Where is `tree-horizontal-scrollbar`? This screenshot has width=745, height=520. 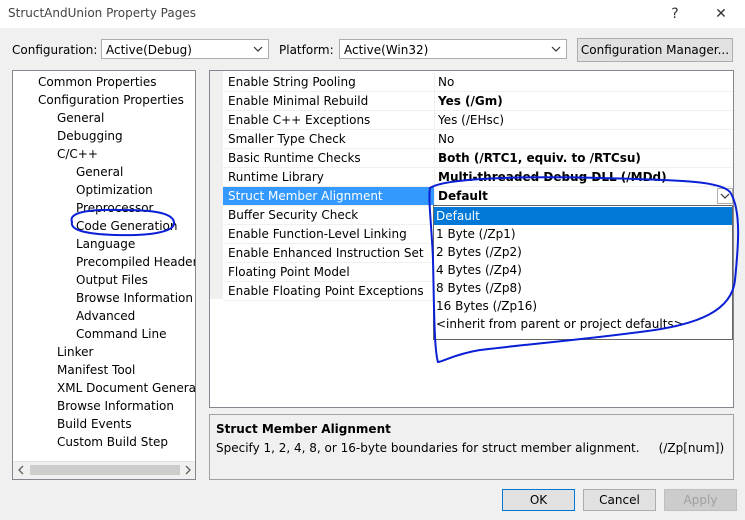
tree-horizontal-scrollbar is located at coordinates (104, 470).